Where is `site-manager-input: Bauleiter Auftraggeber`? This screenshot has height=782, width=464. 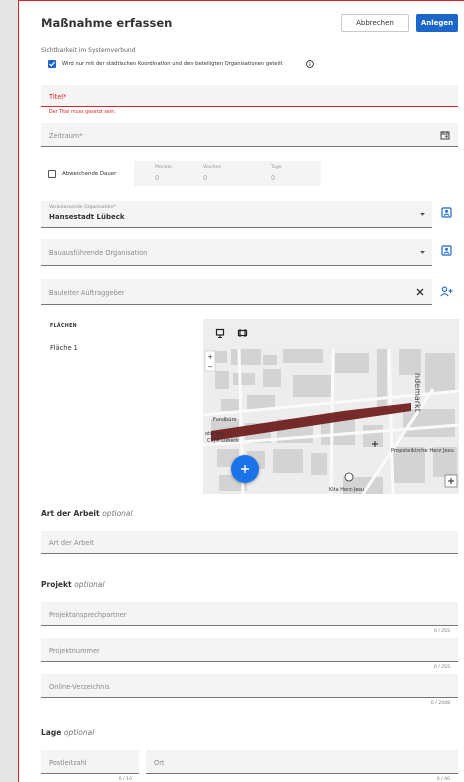
site-manager-input: Bauleiter Auftraggeber is located at coordinates (236, 292).